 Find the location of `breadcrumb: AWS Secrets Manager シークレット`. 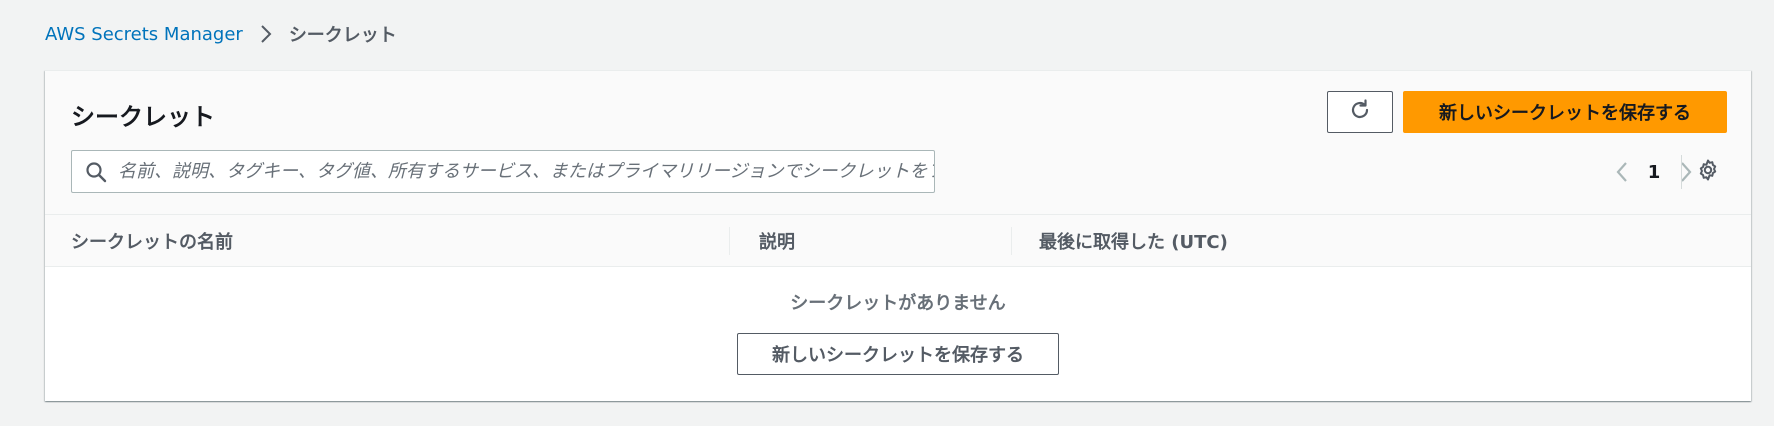

breadcrumb: AWS Secrets Manager シークレット is located at coordinates (221, 34).